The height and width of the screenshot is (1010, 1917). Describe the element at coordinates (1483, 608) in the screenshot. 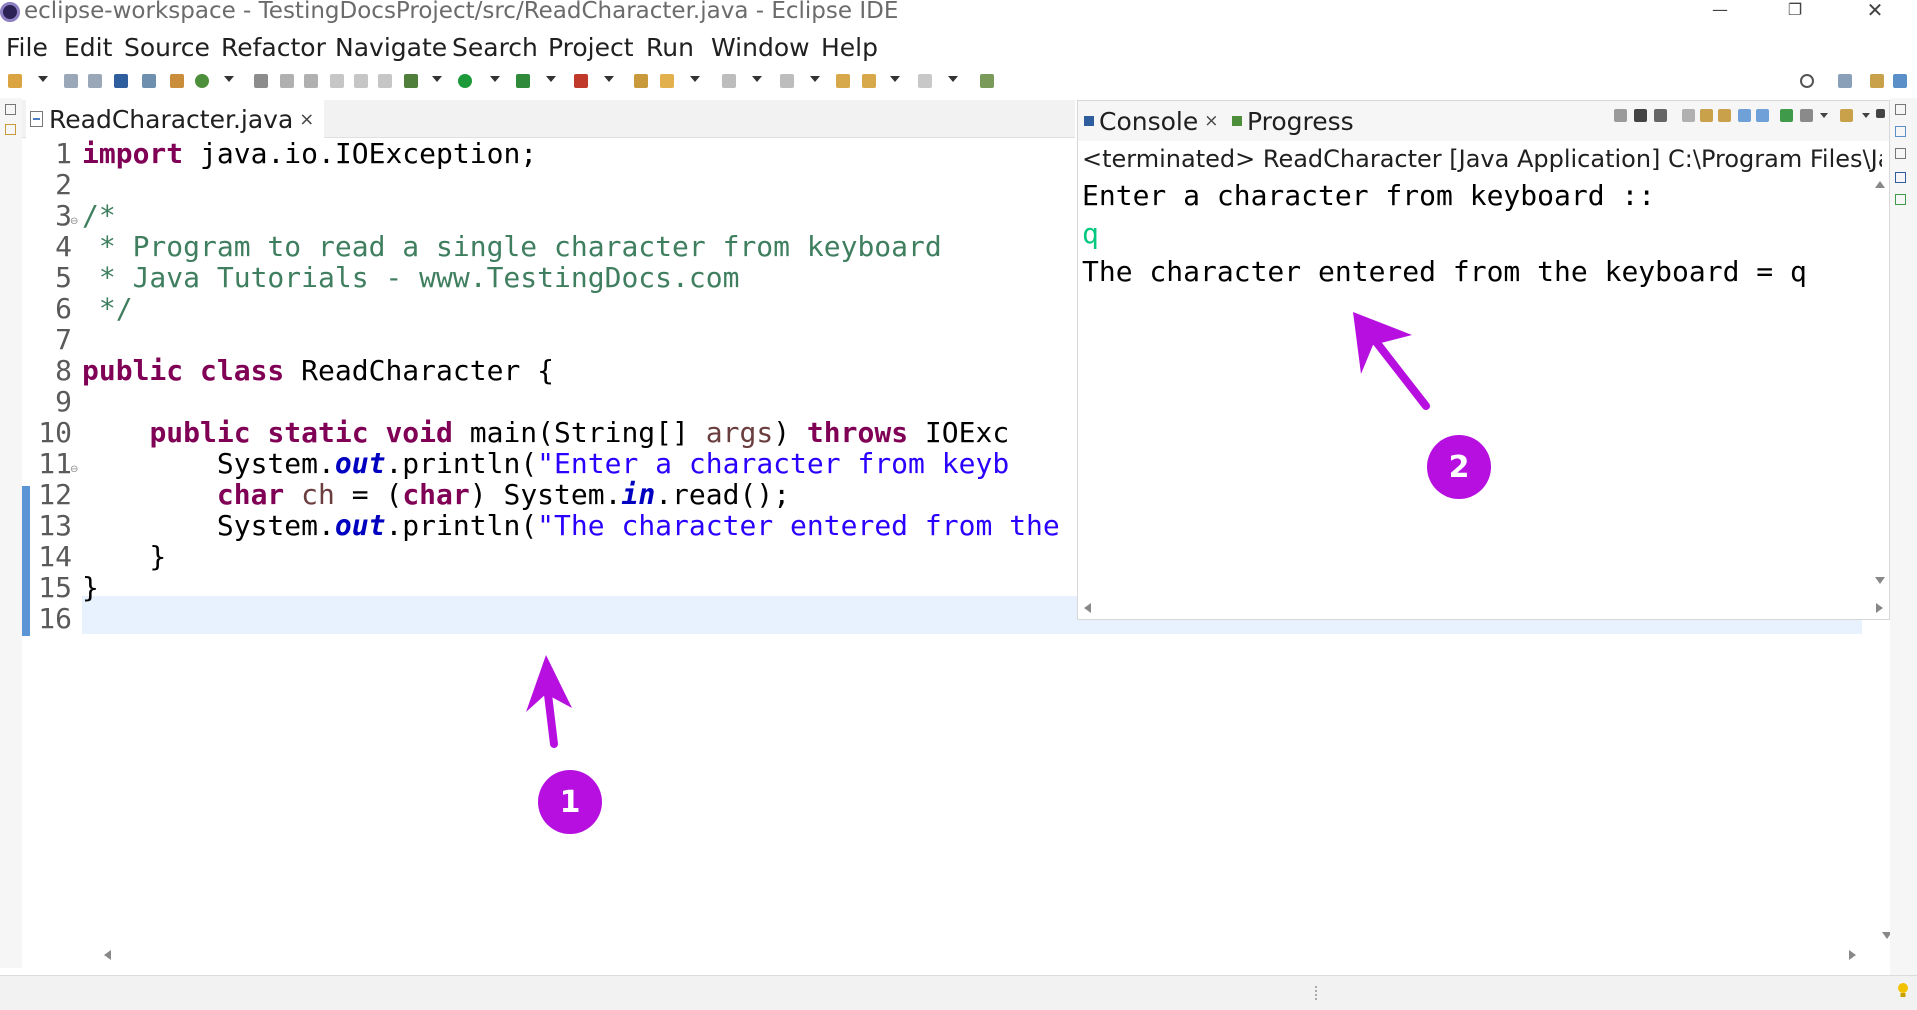

I see `console-horizontal-scrollbar` at that location.